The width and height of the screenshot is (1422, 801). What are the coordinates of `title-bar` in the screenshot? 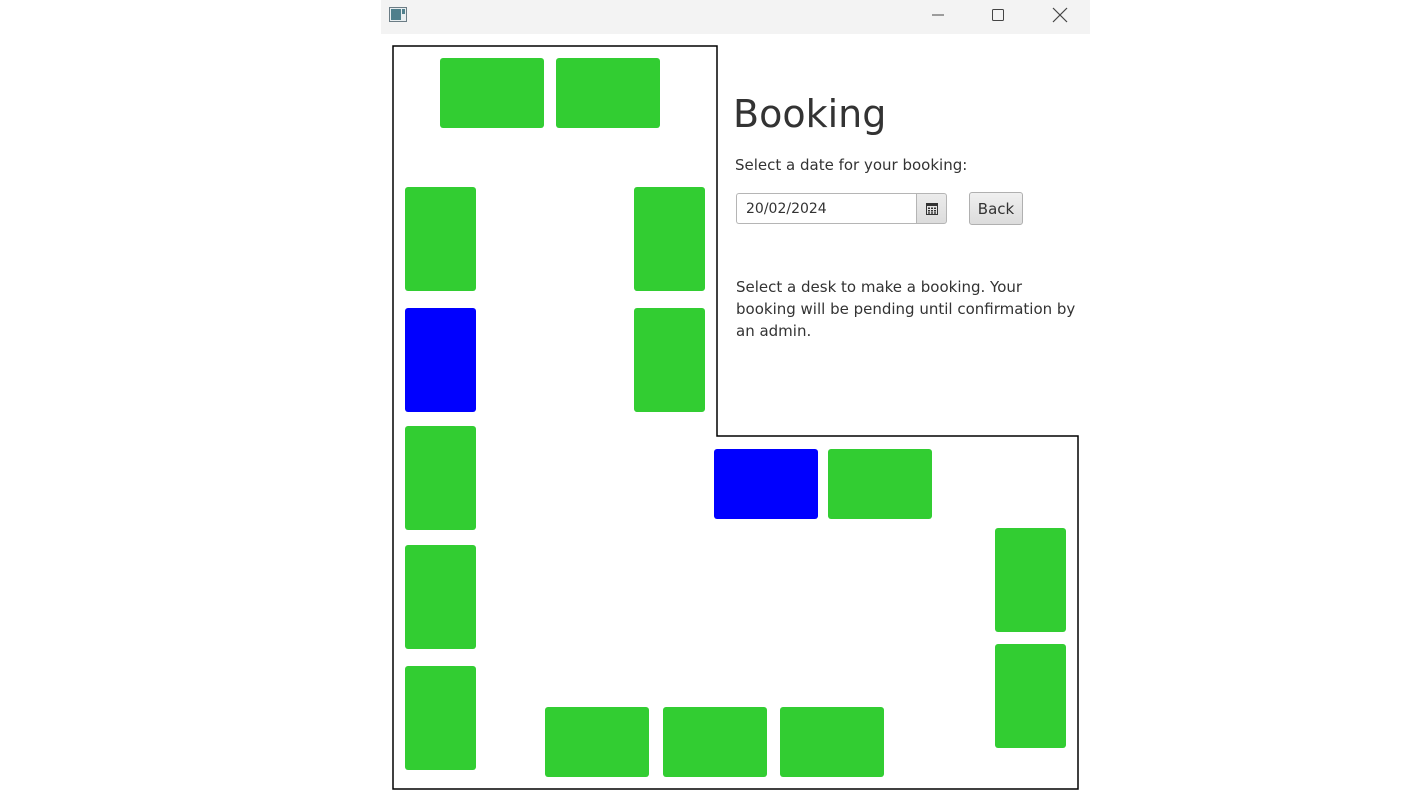 It's located at (735, 17).